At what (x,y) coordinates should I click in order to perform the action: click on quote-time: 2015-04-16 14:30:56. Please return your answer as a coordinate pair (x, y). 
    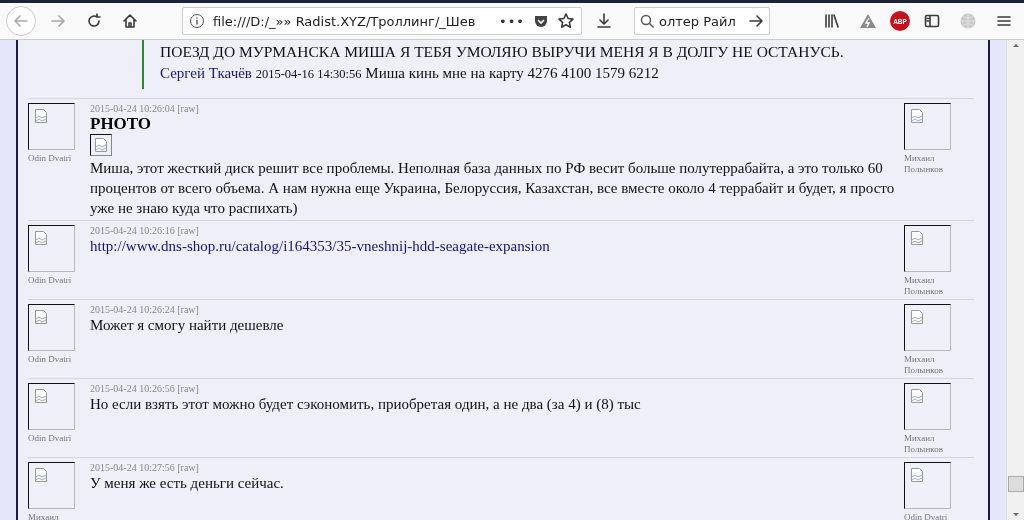
    Looking at the image, I should click on (308, 74).